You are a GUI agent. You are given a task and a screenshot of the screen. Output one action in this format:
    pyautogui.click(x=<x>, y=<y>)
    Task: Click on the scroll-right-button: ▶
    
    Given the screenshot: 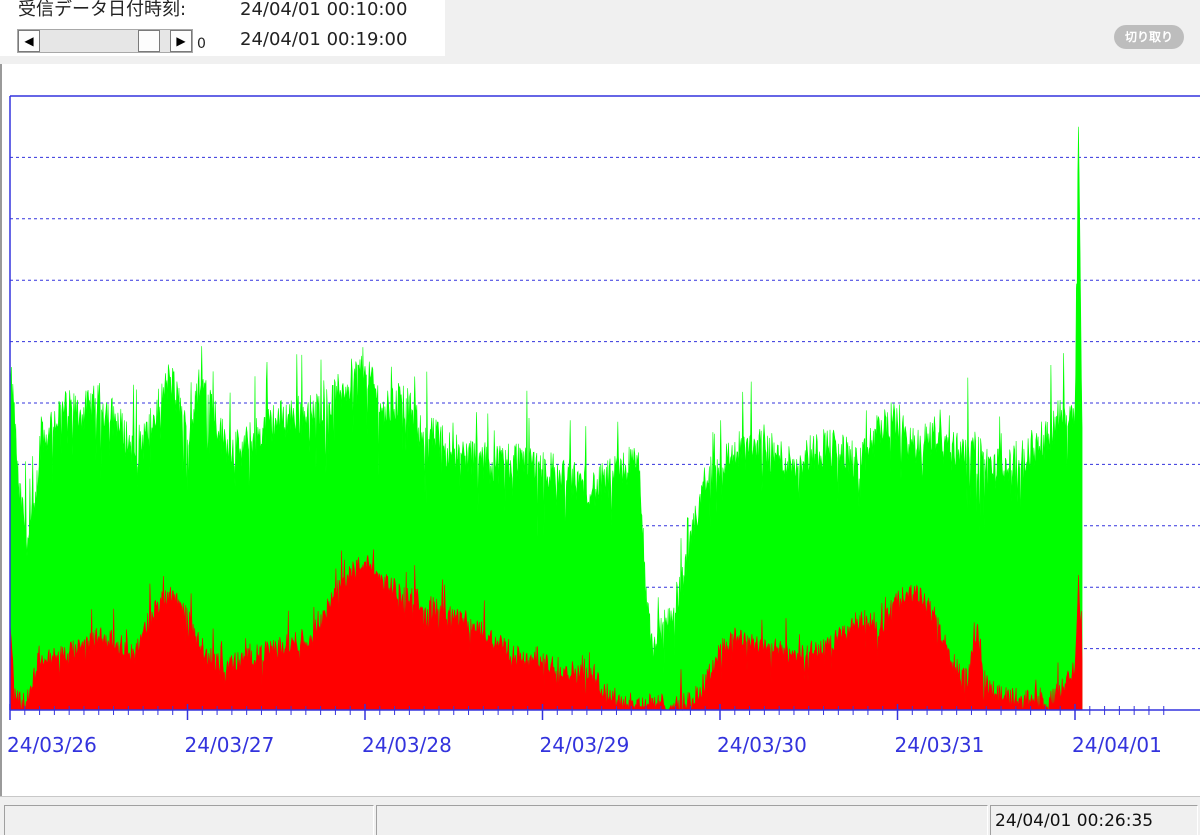 What is the action you would take?
    pyautogui.click(x=181, y=41)
    